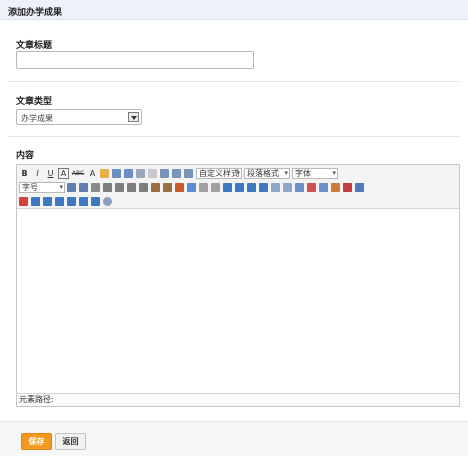 This screenshot has height=456, width=468. I want to click on element-path-label: 元素路径:, so click(36, 399).